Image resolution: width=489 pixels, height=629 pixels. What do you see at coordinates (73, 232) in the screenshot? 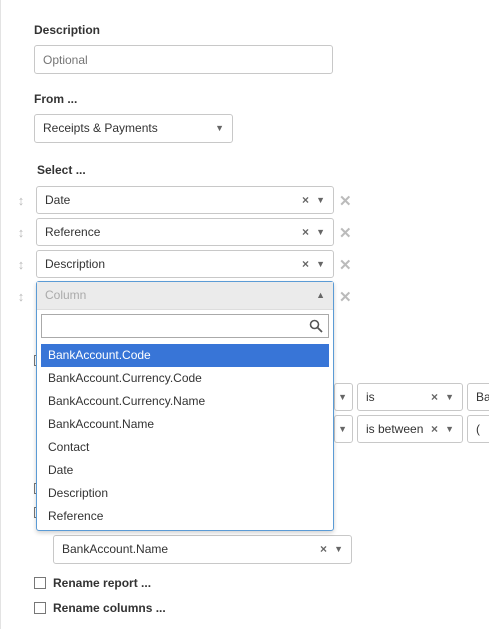
I see `column-select-value: Reference` at bounding box center [73, 232].